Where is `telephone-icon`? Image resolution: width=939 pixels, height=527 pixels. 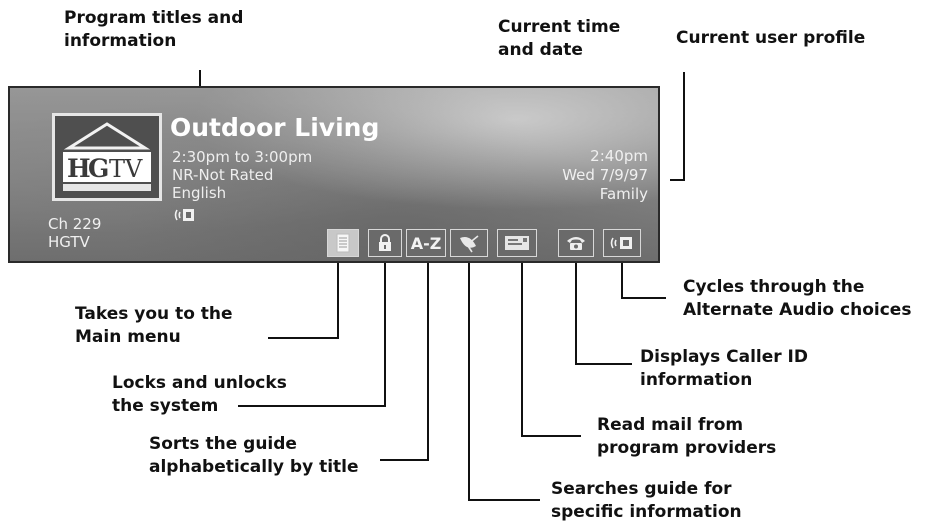
telephone-icon is located at coordinates (576, 243).